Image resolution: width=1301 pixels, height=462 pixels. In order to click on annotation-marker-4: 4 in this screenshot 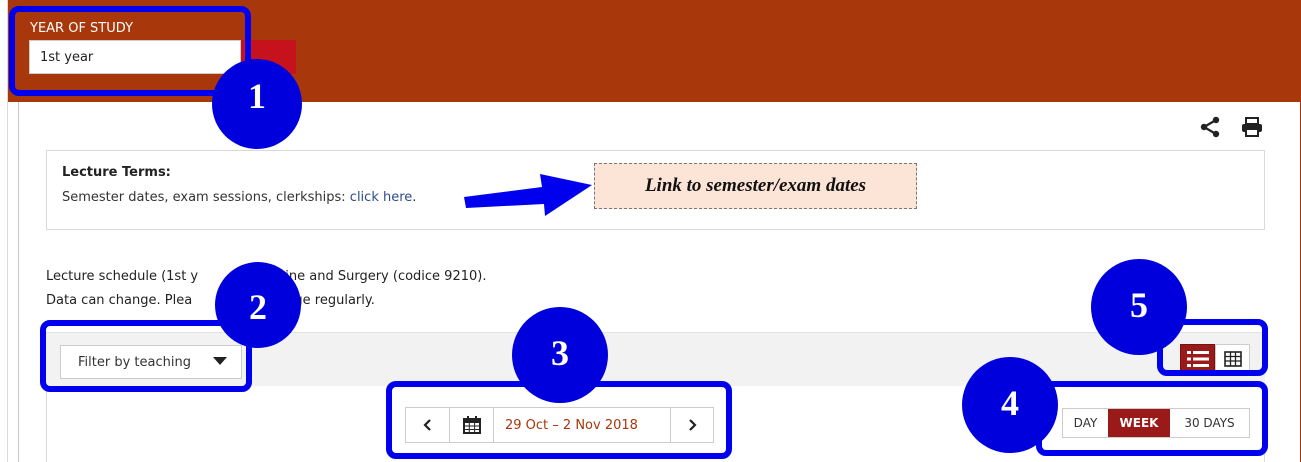, I will do `click(1010, 405)`.